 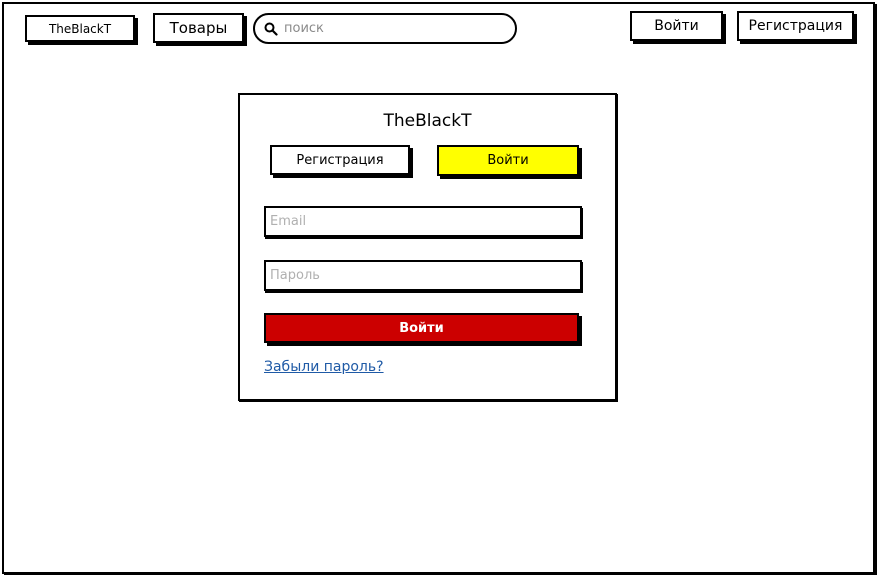 I want to click on products-button: Товары, so click(x=198, y=28).